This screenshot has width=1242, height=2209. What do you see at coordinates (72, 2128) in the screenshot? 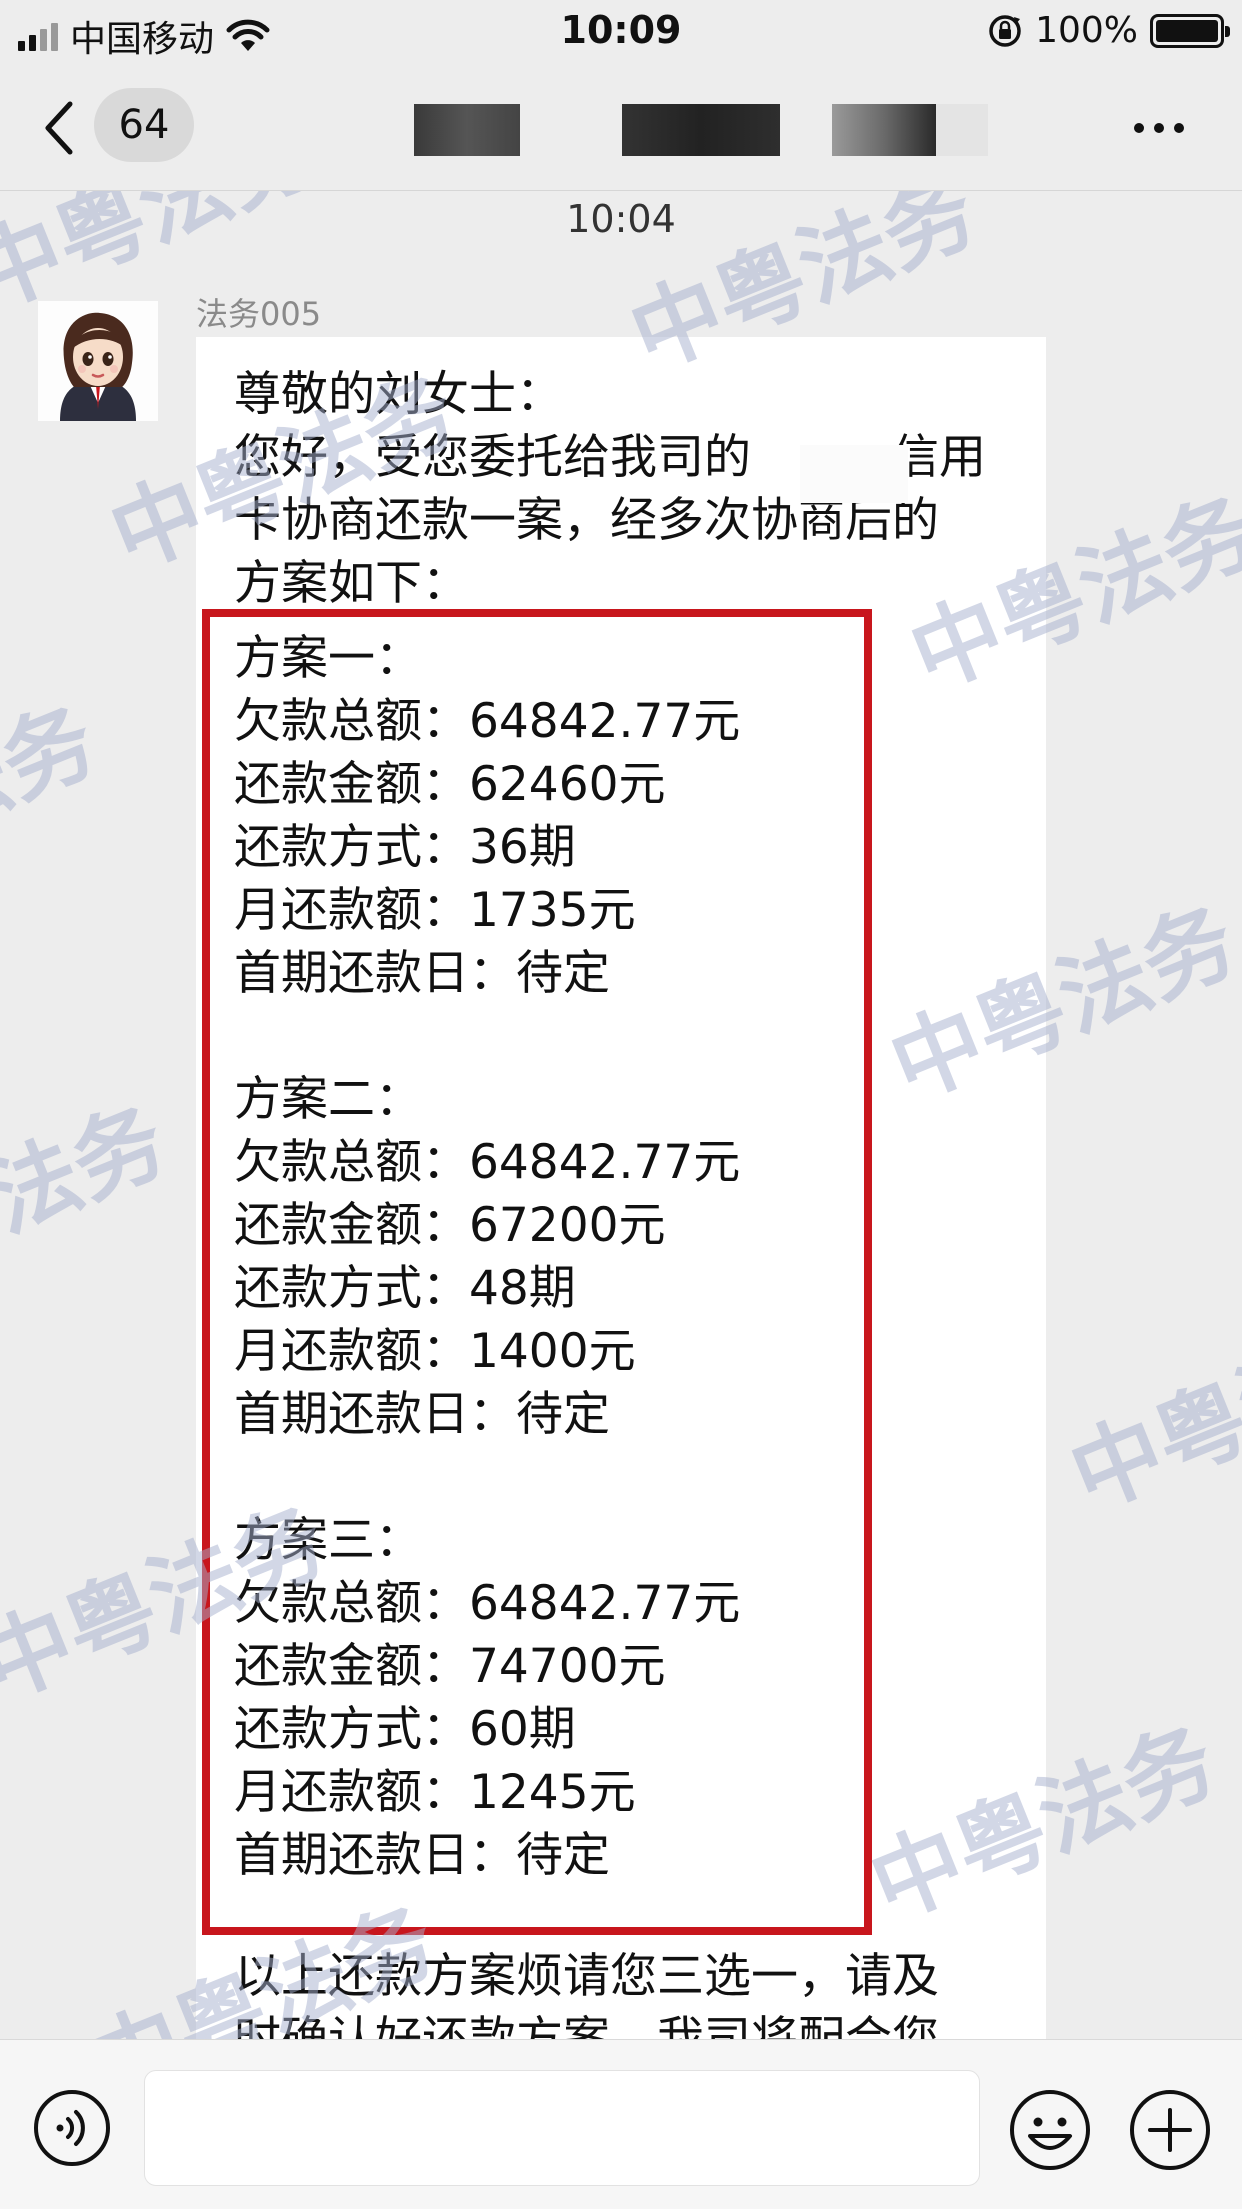
I see `voice-icon` at bounding box center [72, 2128].